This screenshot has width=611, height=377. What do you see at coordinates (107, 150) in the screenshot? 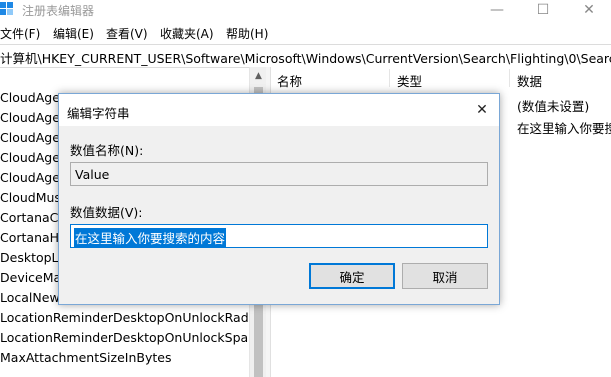
I see `value-name-label: 数值名称(N):` at bounding box center [107, 150].